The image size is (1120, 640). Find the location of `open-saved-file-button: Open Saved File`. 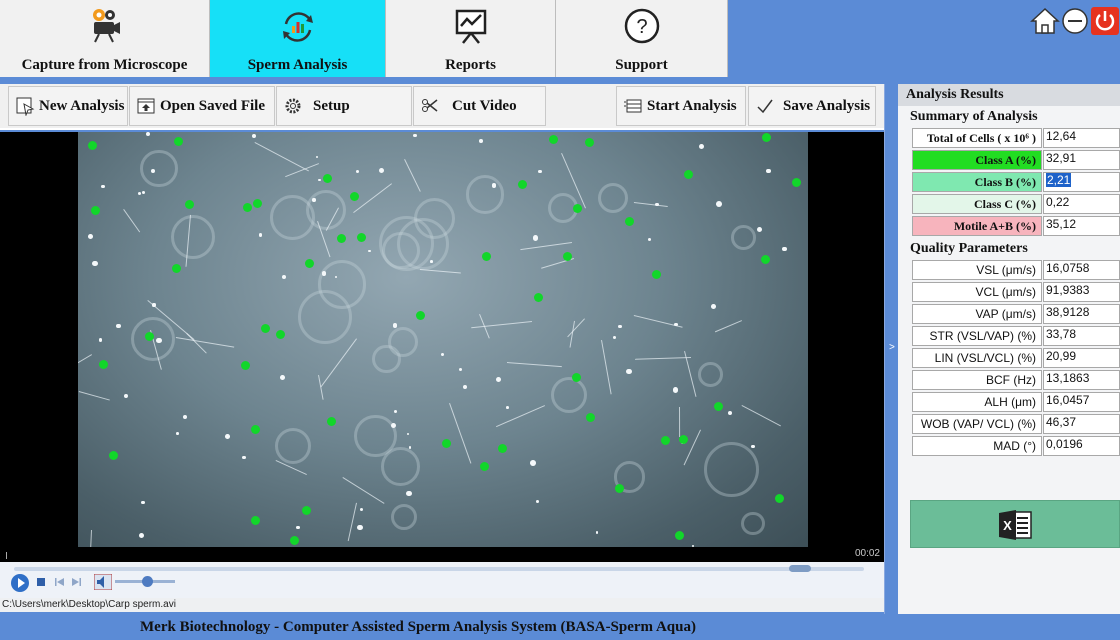

open-saved-file-button: Open Saved File is located at coordinates (202, 106).